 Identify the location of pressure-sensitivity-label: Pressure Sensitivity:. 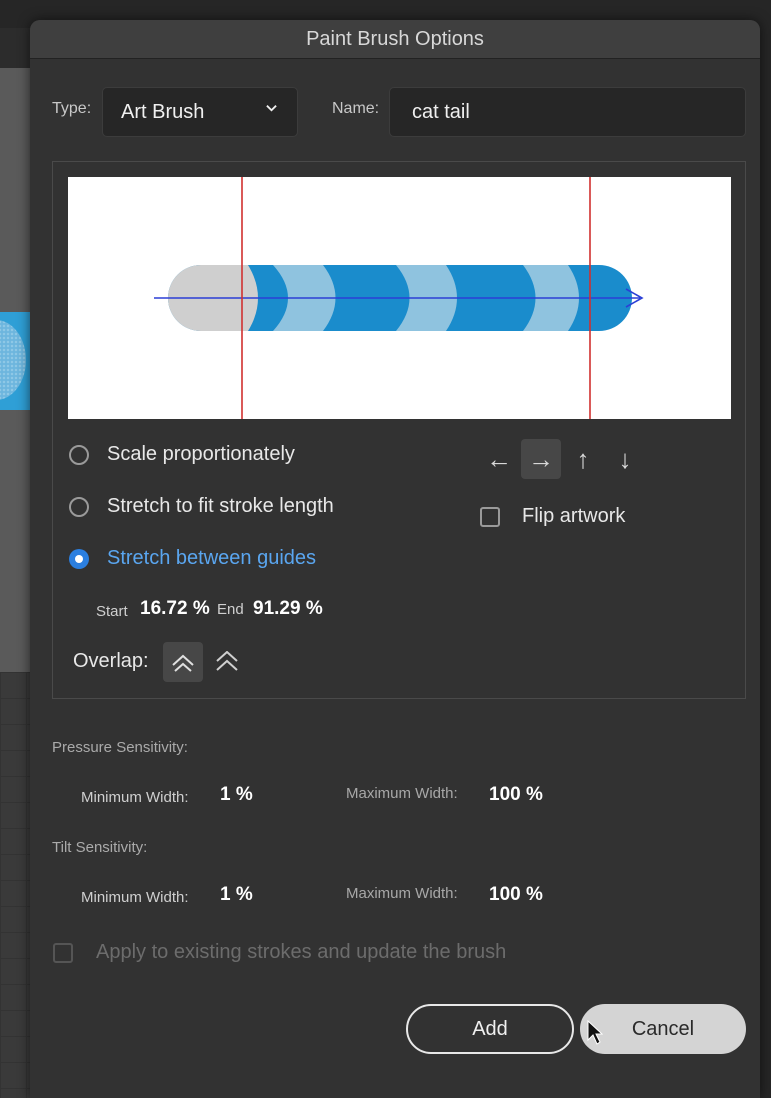
(120, 747).